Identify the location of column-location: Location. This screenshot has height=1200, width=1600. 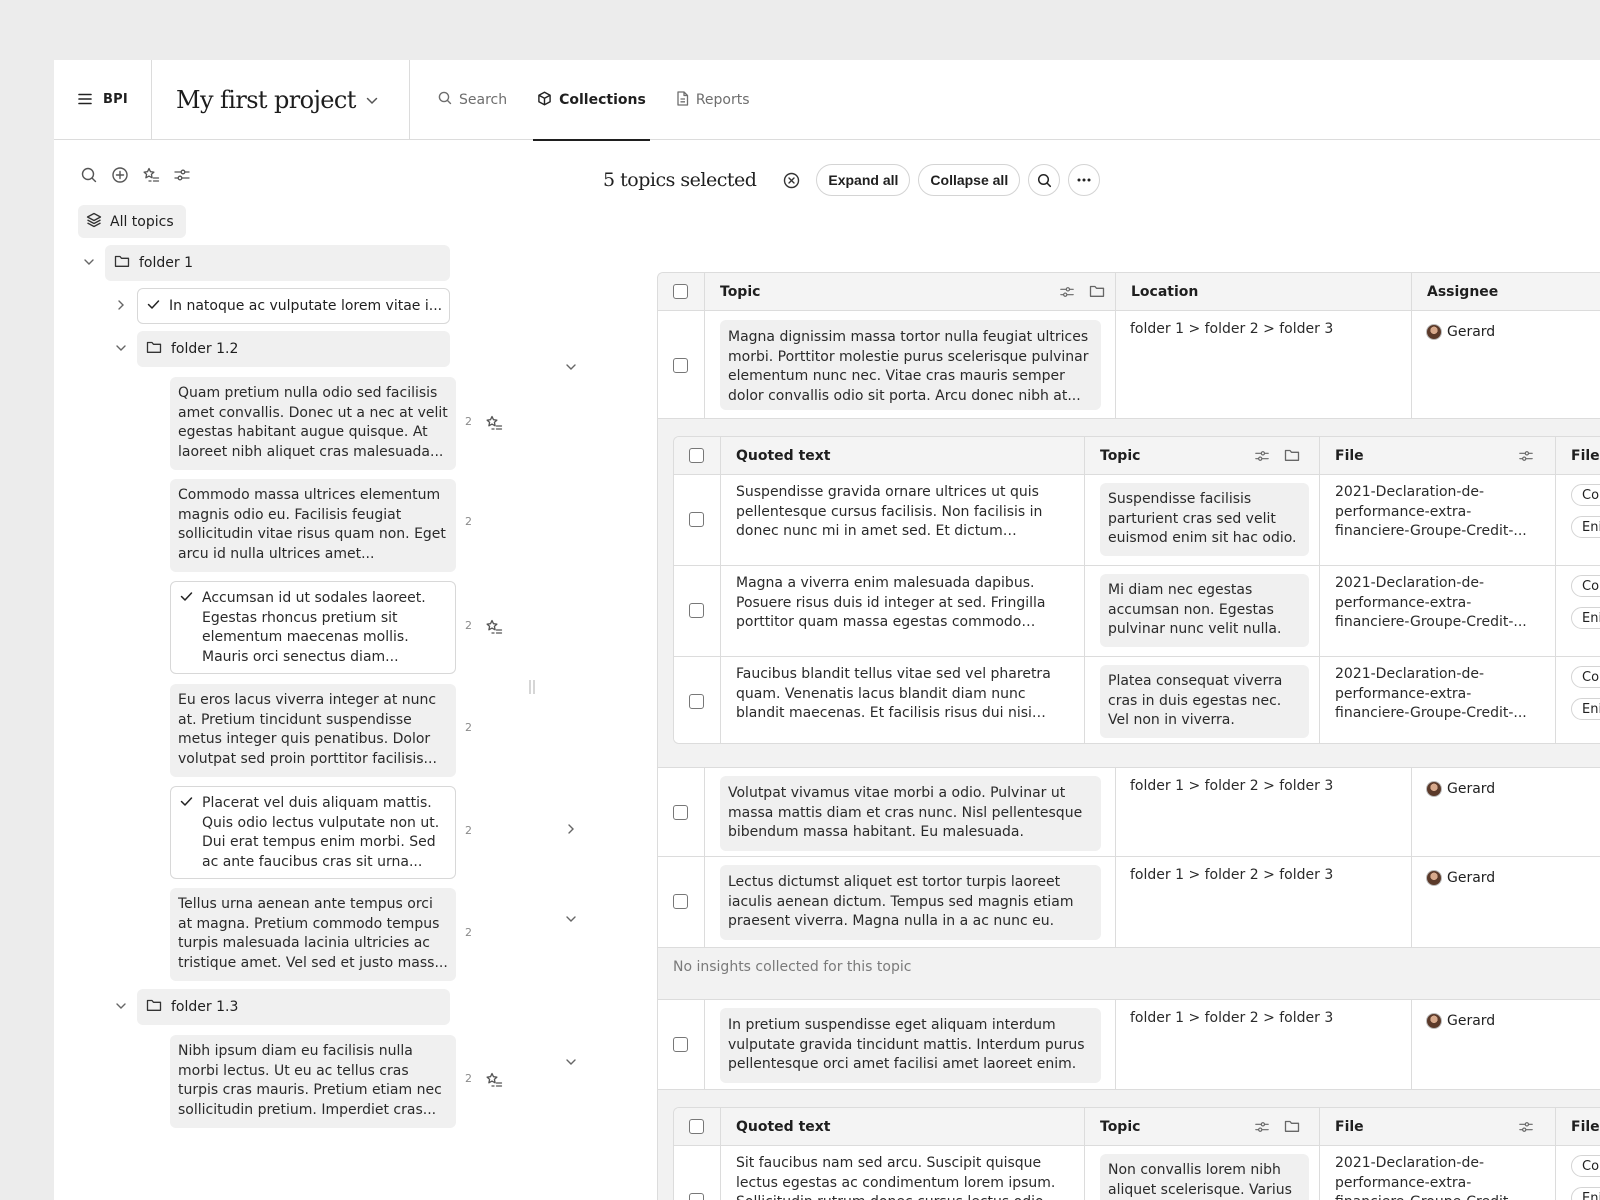
(1265, 292).